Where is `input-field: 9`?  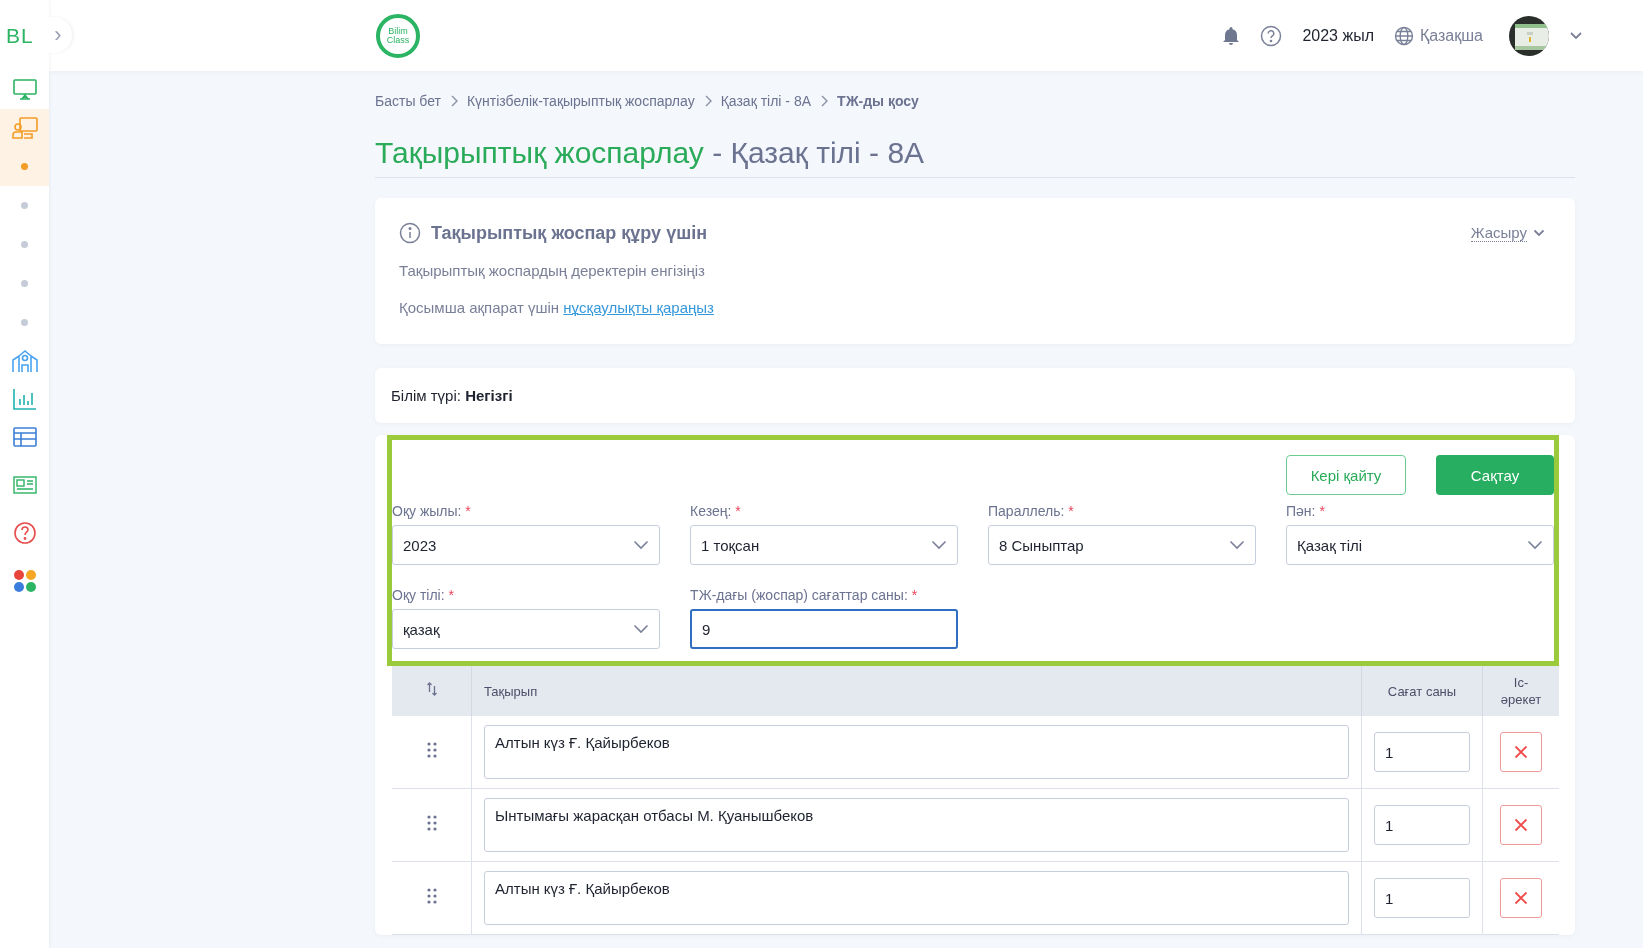
input-field: 9 is located at coordinates (824, 629).